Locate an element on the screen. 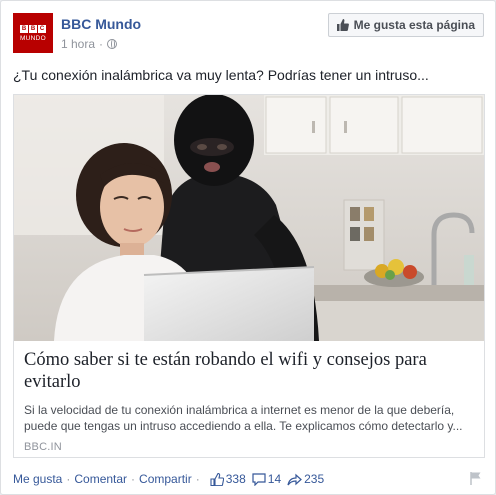 Image resolution: width=496 pixels, height=495 pixels. like-page-label: Me gusta esta página is located at coordinates (414, 25).